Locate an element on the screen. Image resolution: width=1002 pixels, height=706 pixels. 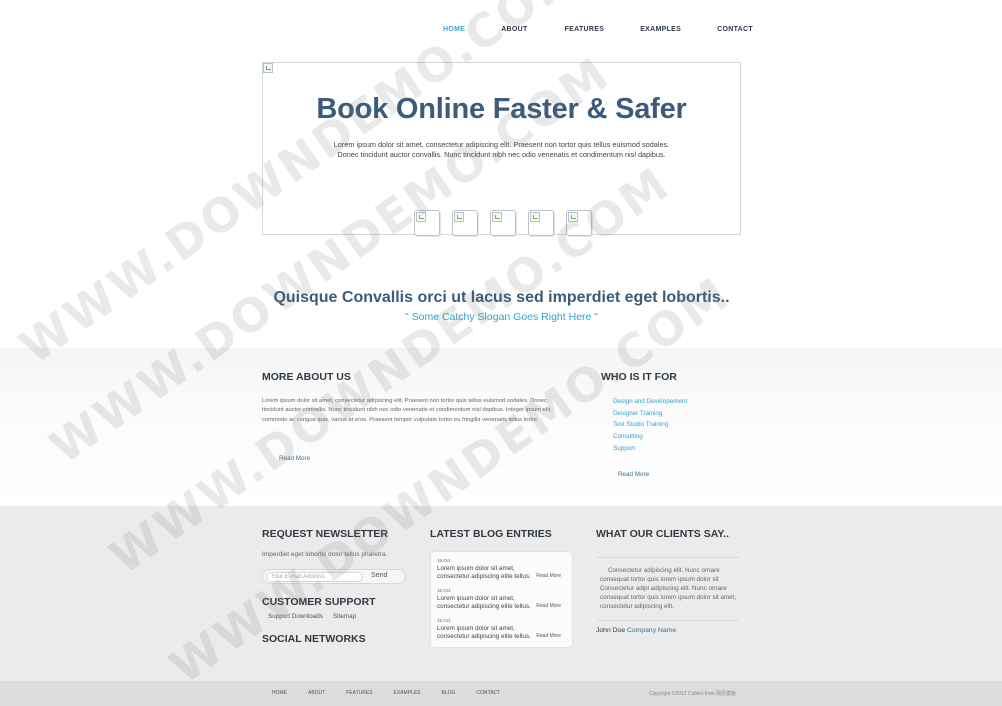
main-nav: HOME ABOUT FEATURES EXAMPLES CONTACT is located at coordinates (598, 29).